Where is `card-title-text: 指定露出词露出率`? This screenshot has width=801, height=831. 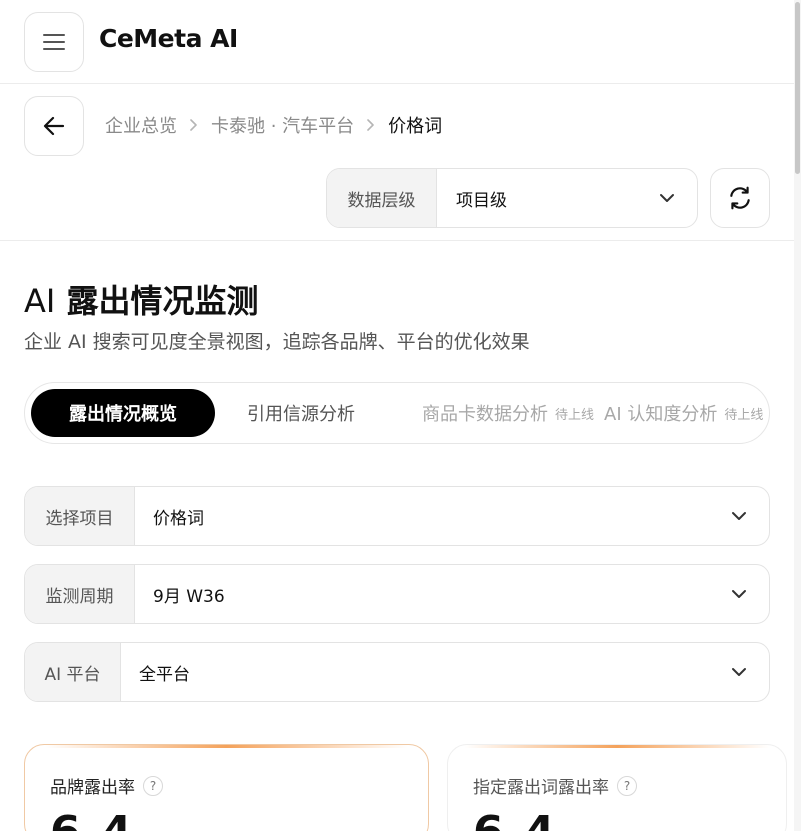
card-title-text: 指定露出词露出率 is located at coordinates (541, 788).